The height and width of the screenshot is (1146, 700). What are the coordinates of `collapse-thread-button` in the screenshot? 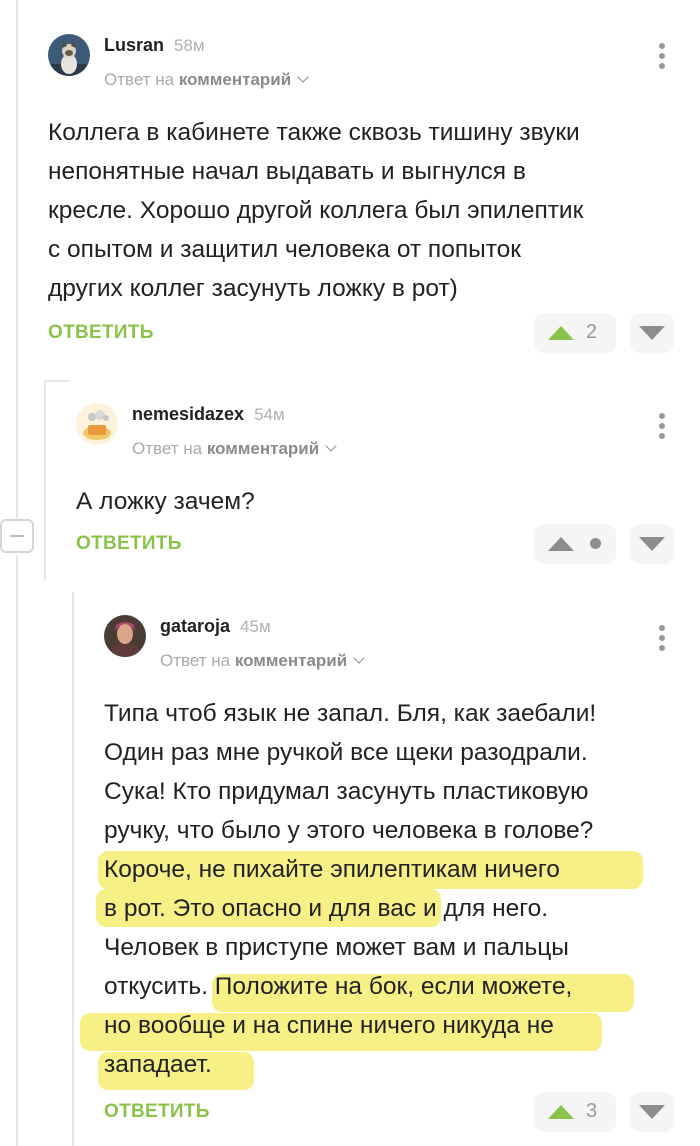 It's located at (17, 536).